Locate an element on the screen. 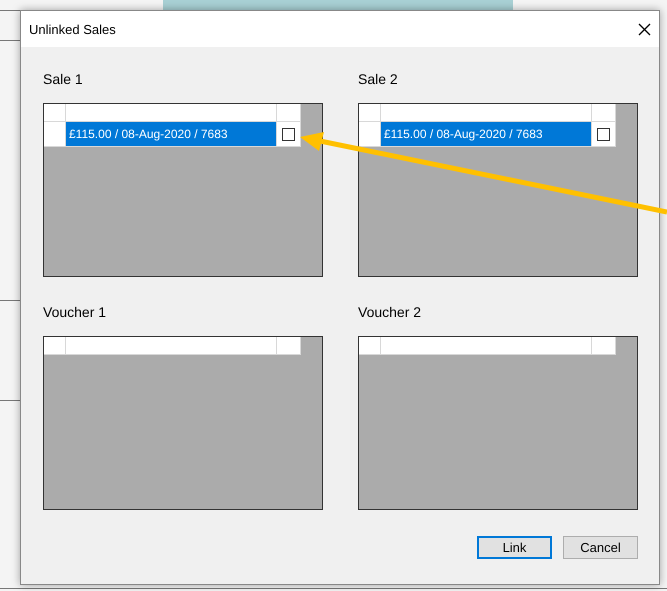  panel-label: Sale 2 is located at coordinates (378, 79).